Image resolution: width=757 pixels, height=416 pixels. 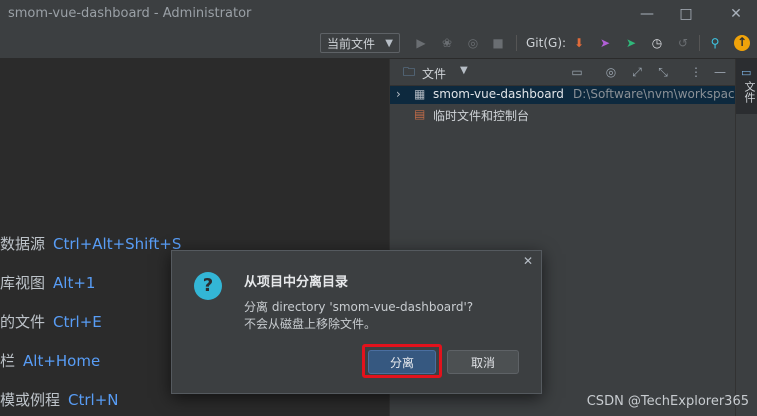 What do you see at coordinates (359, 307) in the screenshot?
I see `dialog-message-line: 分离 directory 'smom-vue-dashboard'?` at bounding box center [359, 307].